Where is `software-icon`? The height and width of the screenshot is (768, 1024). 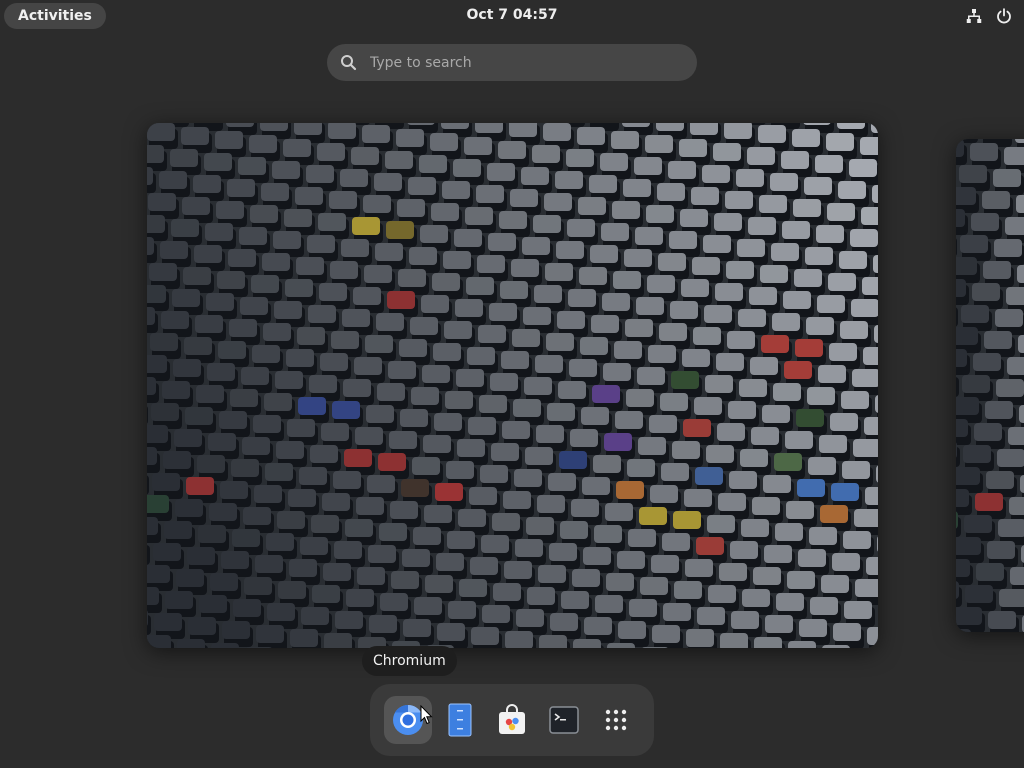
software-icon is located at coordinates (512, 719).